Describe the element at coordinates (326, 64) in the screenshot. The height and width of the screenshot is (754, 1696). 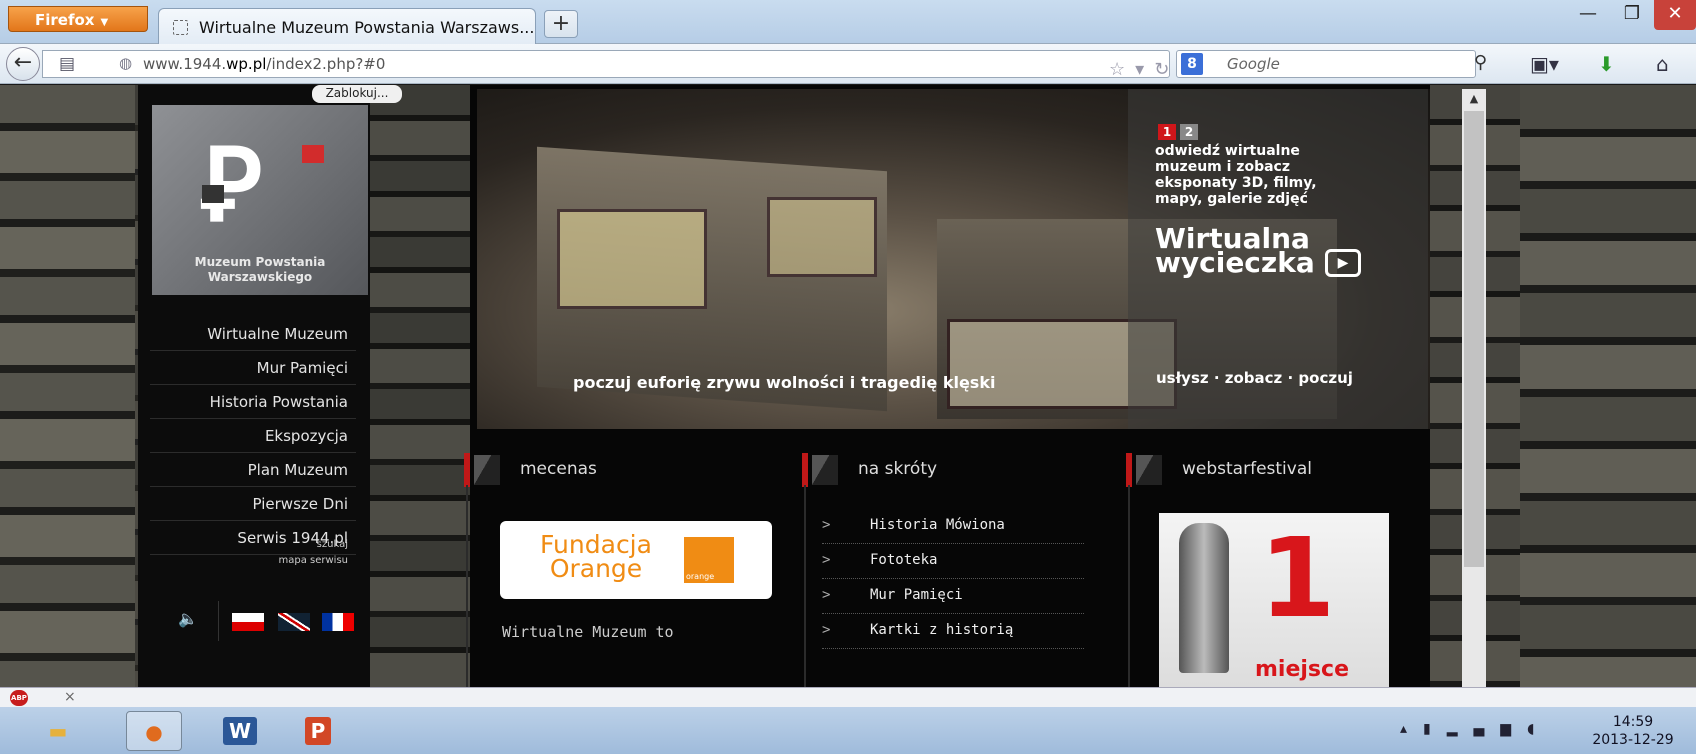
I see `url-suffix: /index2.php?#0` at that location.